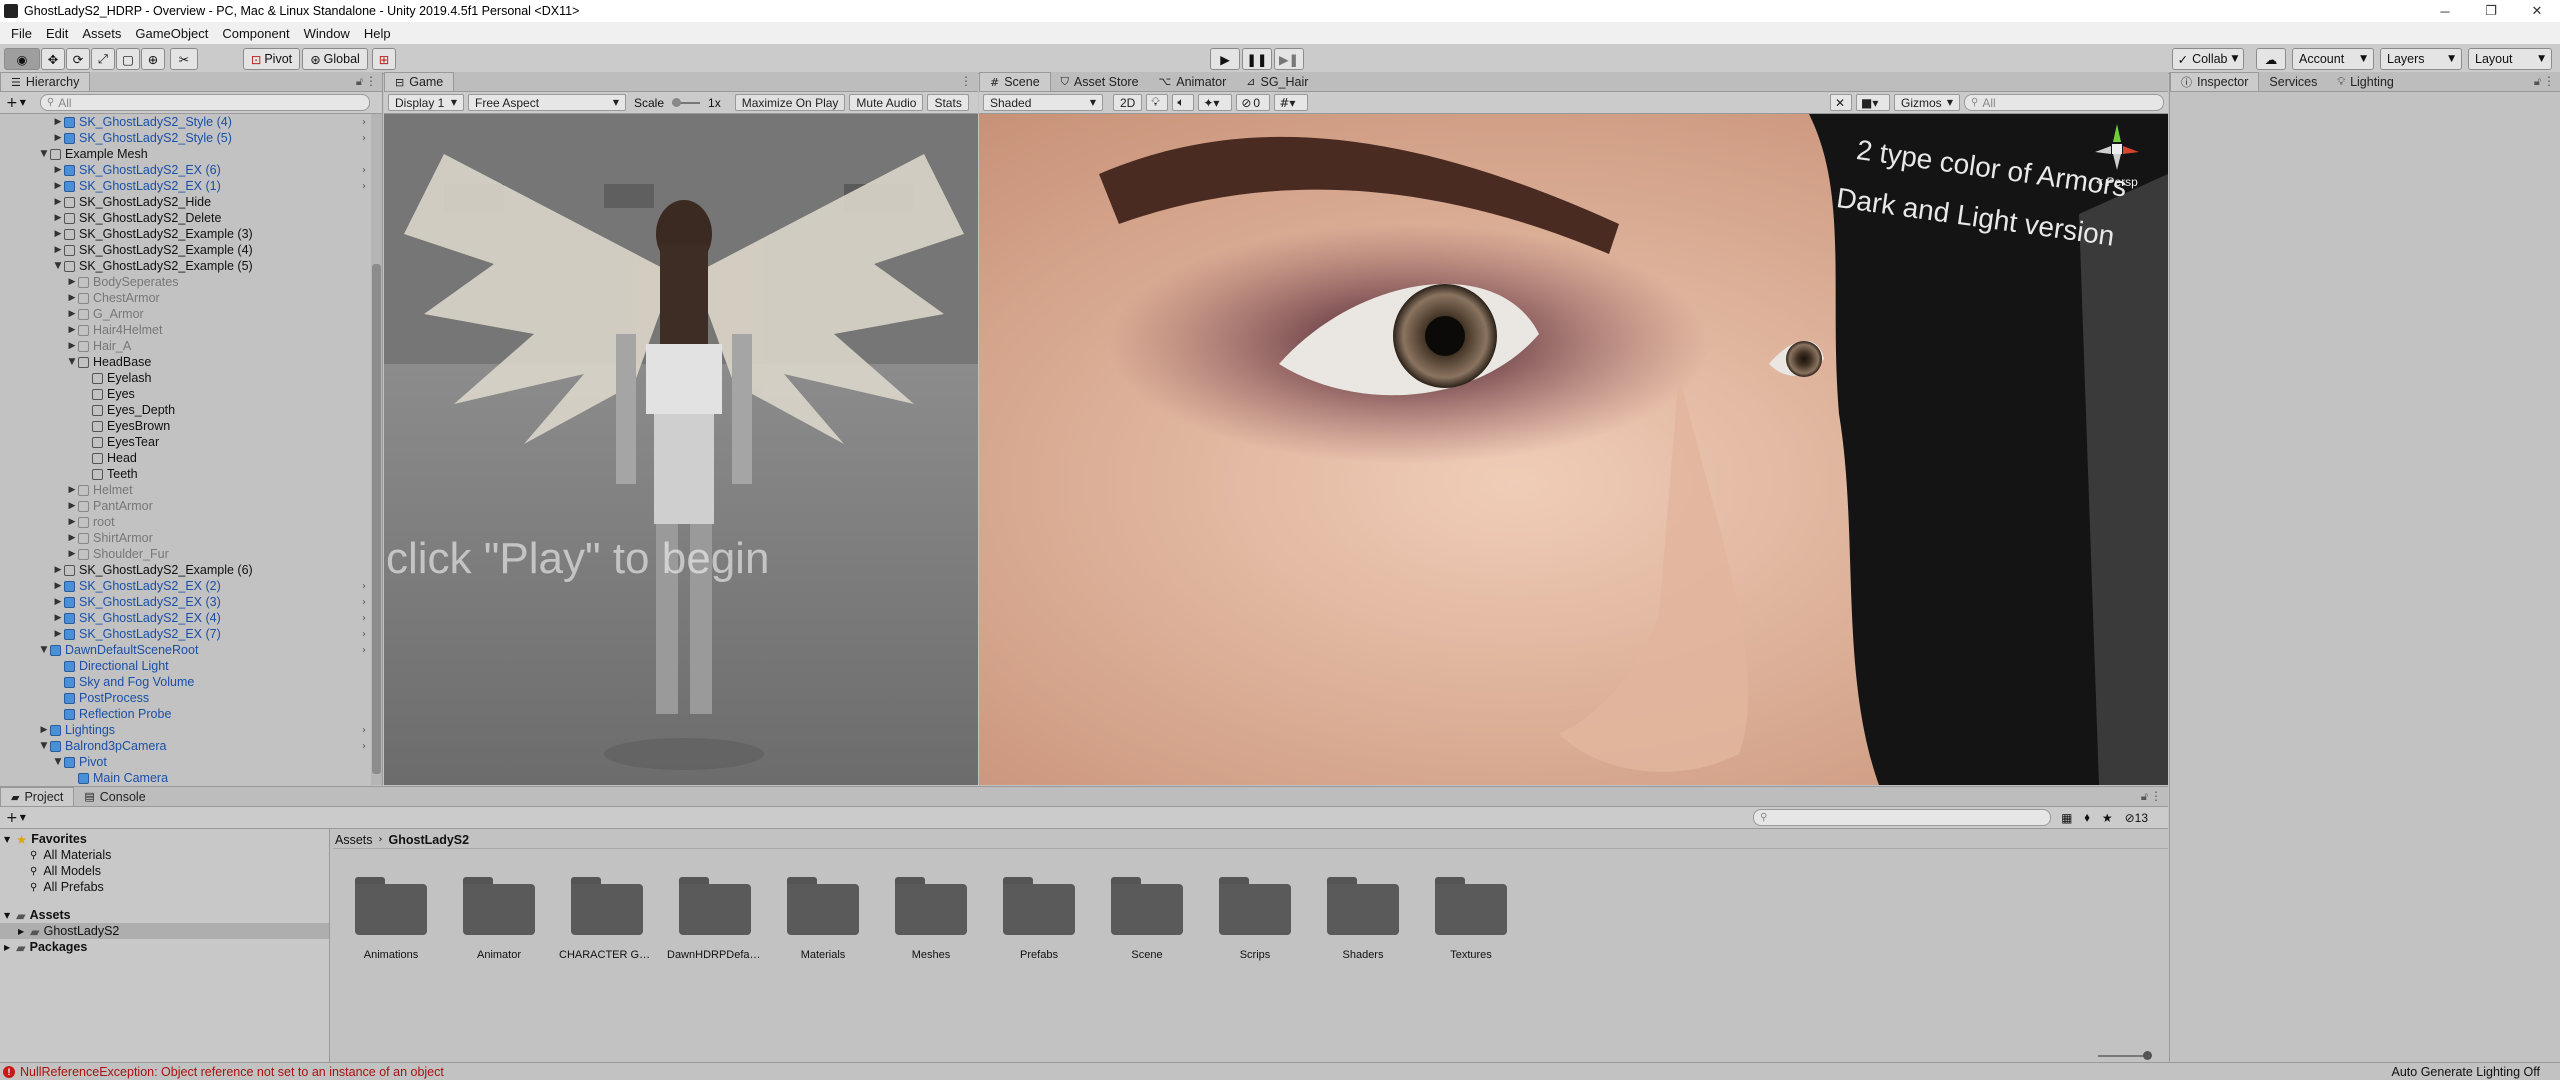 Image resolution: width=2560 pixels, height=1080 pixels. I want to click on asset-folder: Scene, so click(1147, 919).